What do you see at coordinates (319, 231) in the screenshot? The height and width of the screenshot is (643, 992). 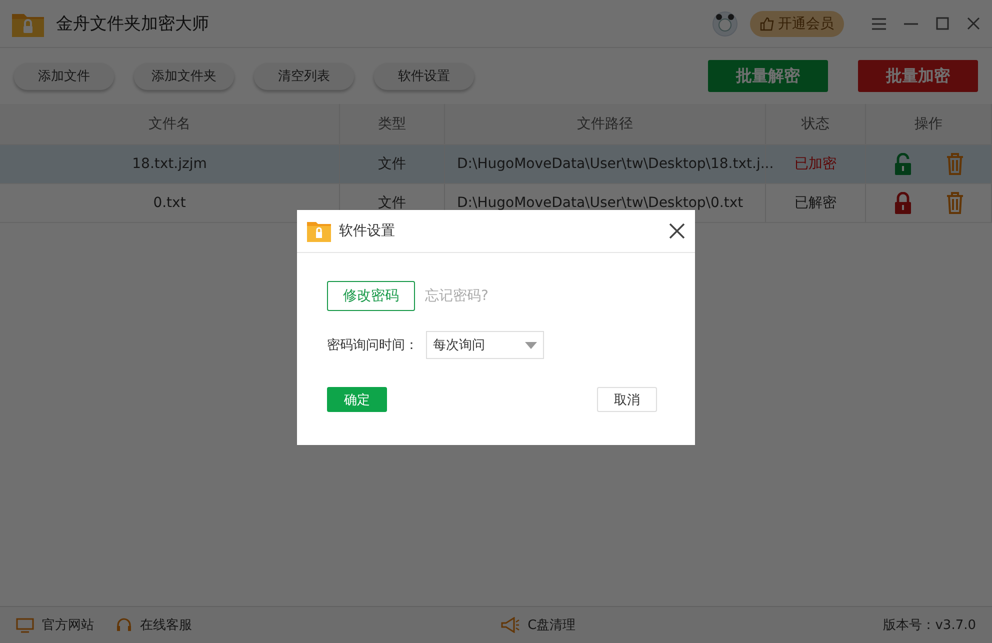 I see `folder-lock-icon` at bounding box center [319, 231].